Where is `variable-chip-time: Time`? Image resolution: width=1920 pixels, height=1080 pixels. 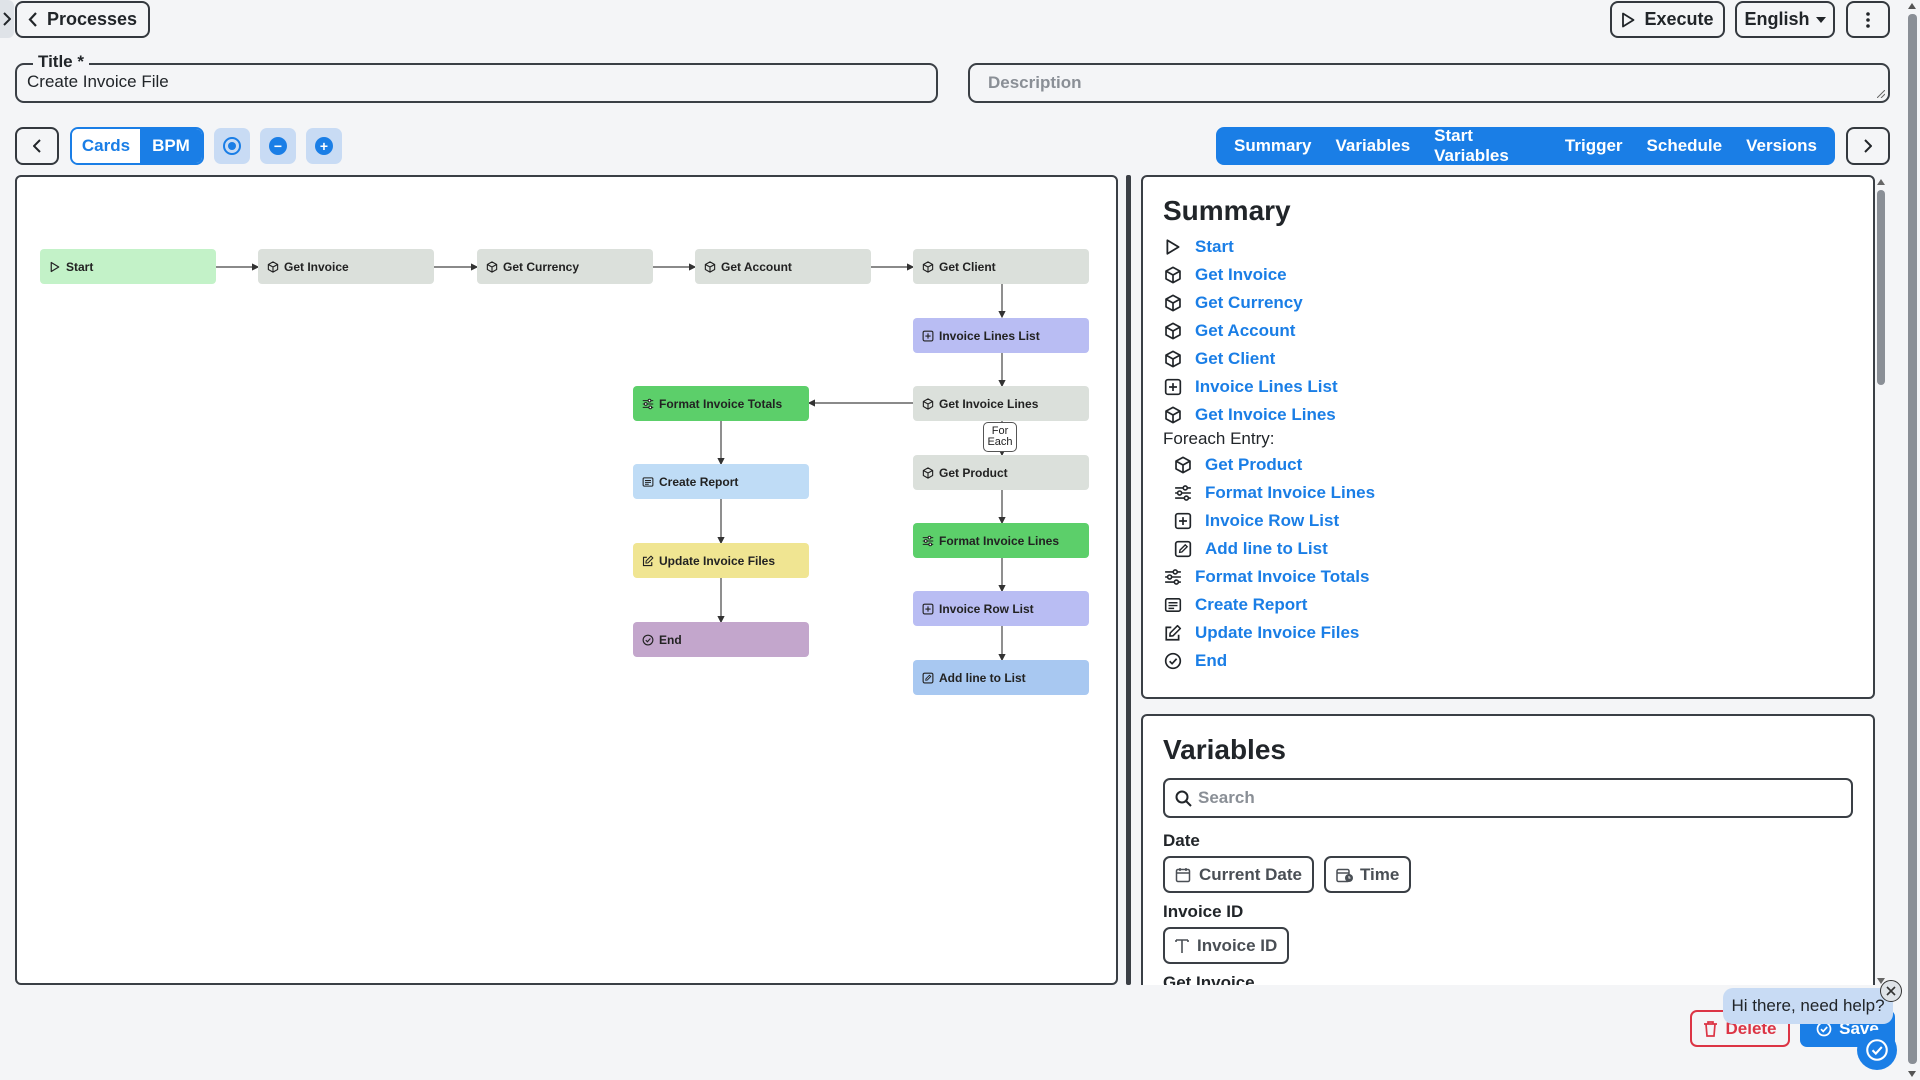 variable-chip-time: Time is located at coordinates (1367, 874).